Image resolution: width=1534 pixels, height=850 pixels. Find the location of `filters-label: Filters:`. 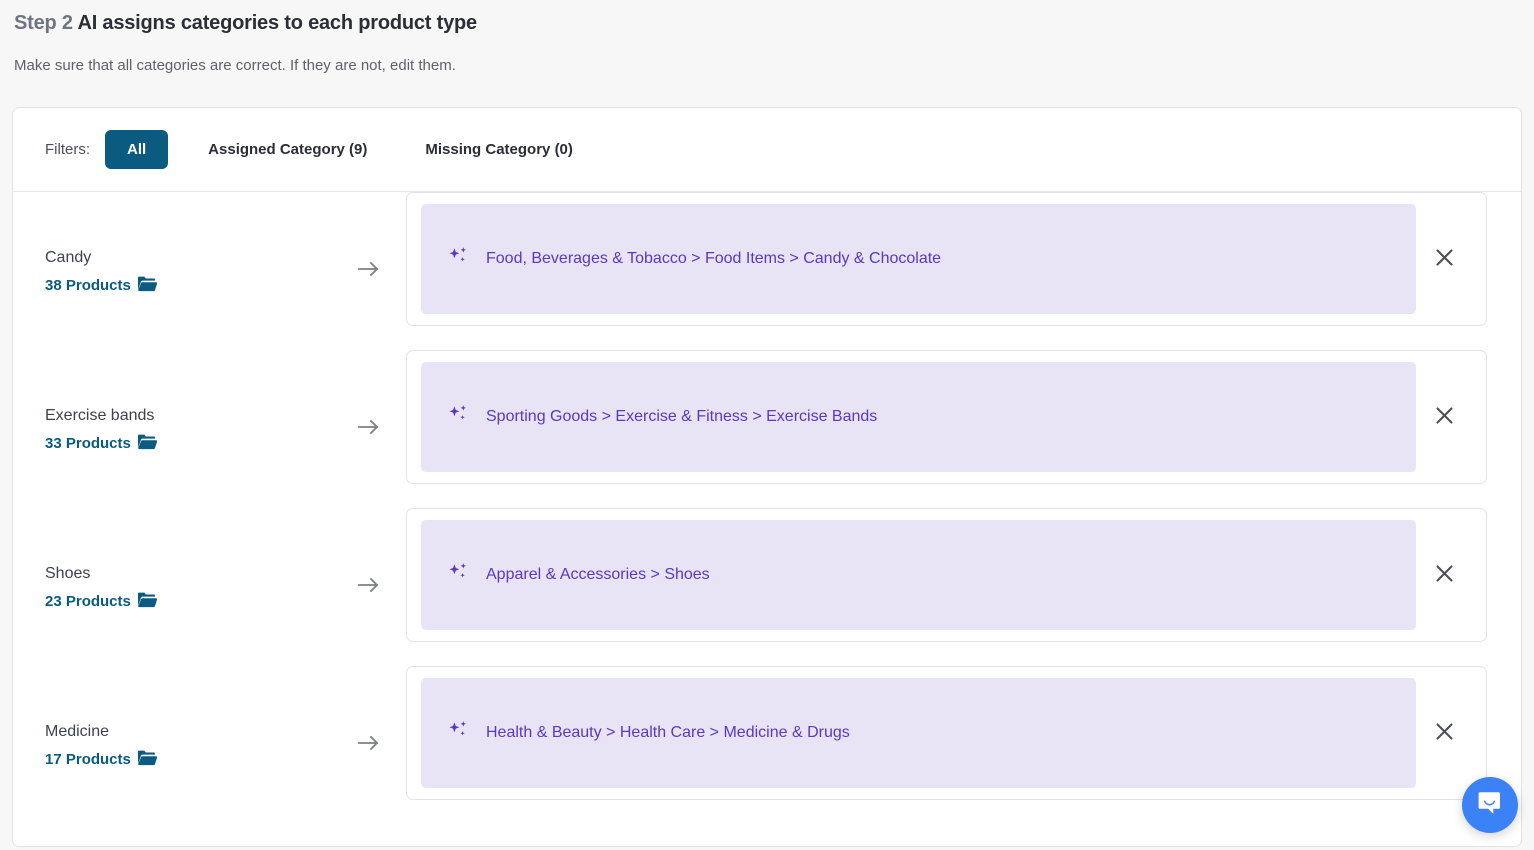

filters-label: Filters: is located at coordinates (67, 149).